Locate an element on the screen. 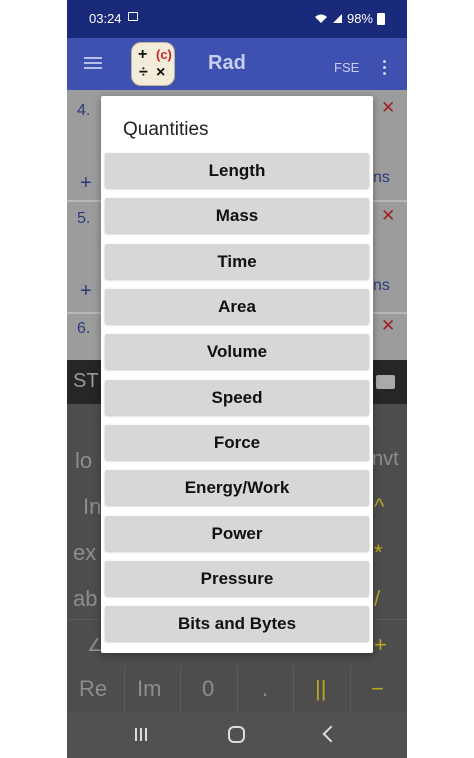 The image size is (474, 758). multiply-key: * is located at coordinates (378, 553).